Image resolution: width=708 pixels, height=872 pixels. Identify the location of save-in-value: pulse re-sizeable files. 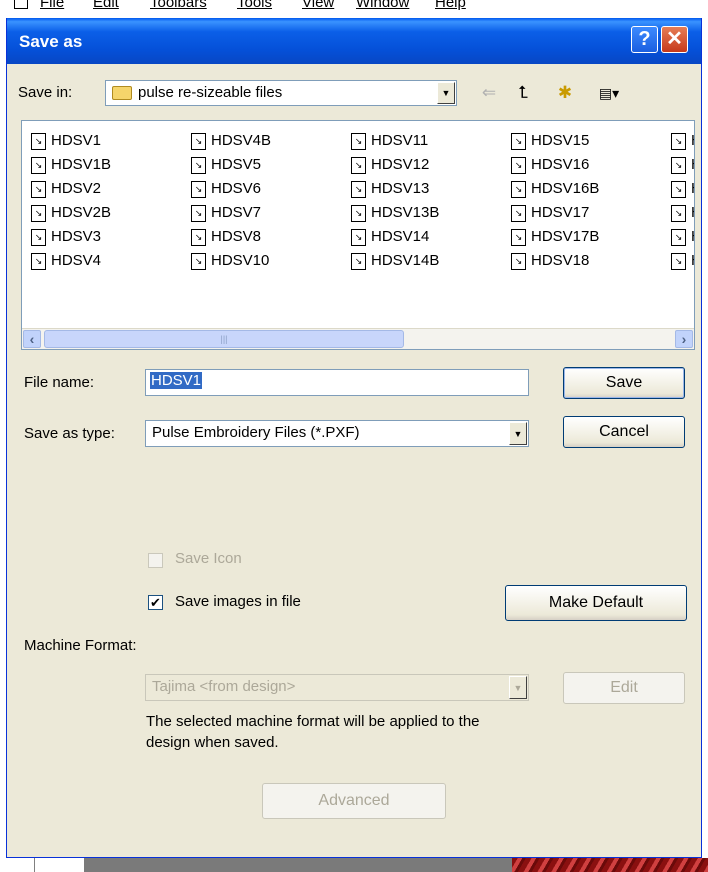
(210, 92).